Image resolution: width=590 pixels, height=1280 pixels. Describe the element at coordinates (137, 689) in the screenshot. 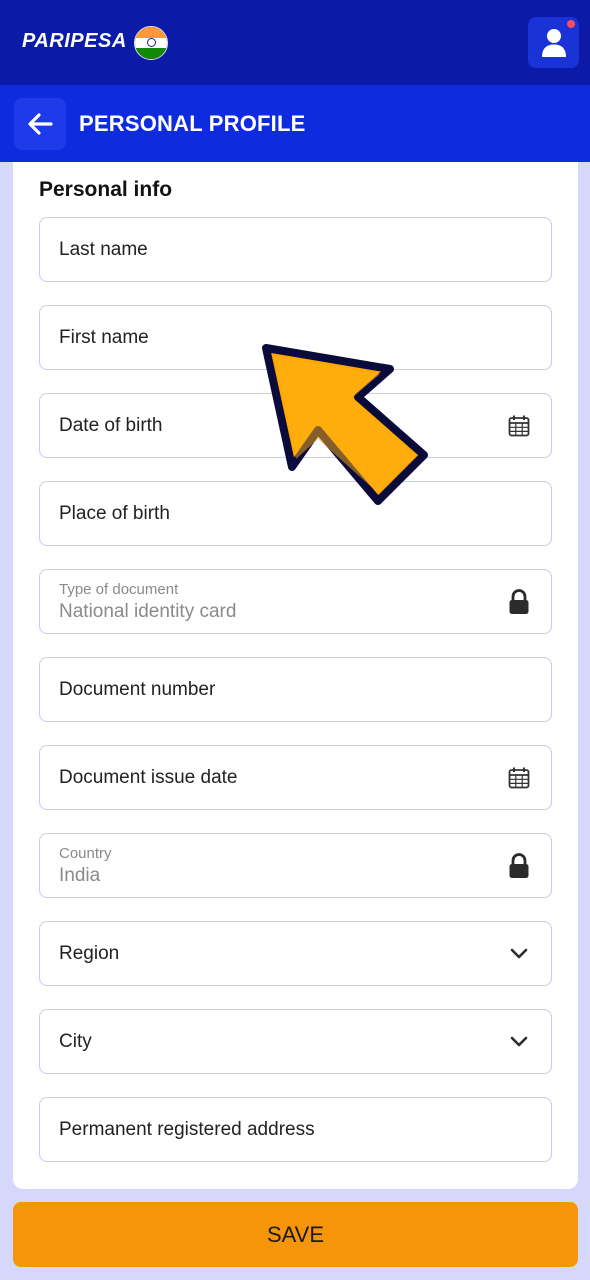

I see `document-number-label: Document number` at that location.